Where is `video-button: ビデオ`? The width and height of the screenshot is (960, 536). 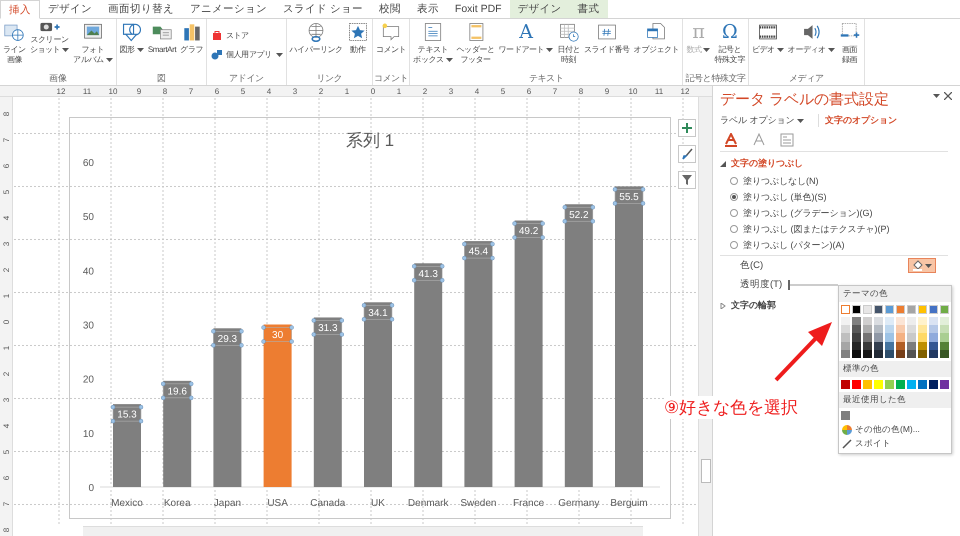
video-button: ビデオ is located at coordinates (768, 38).